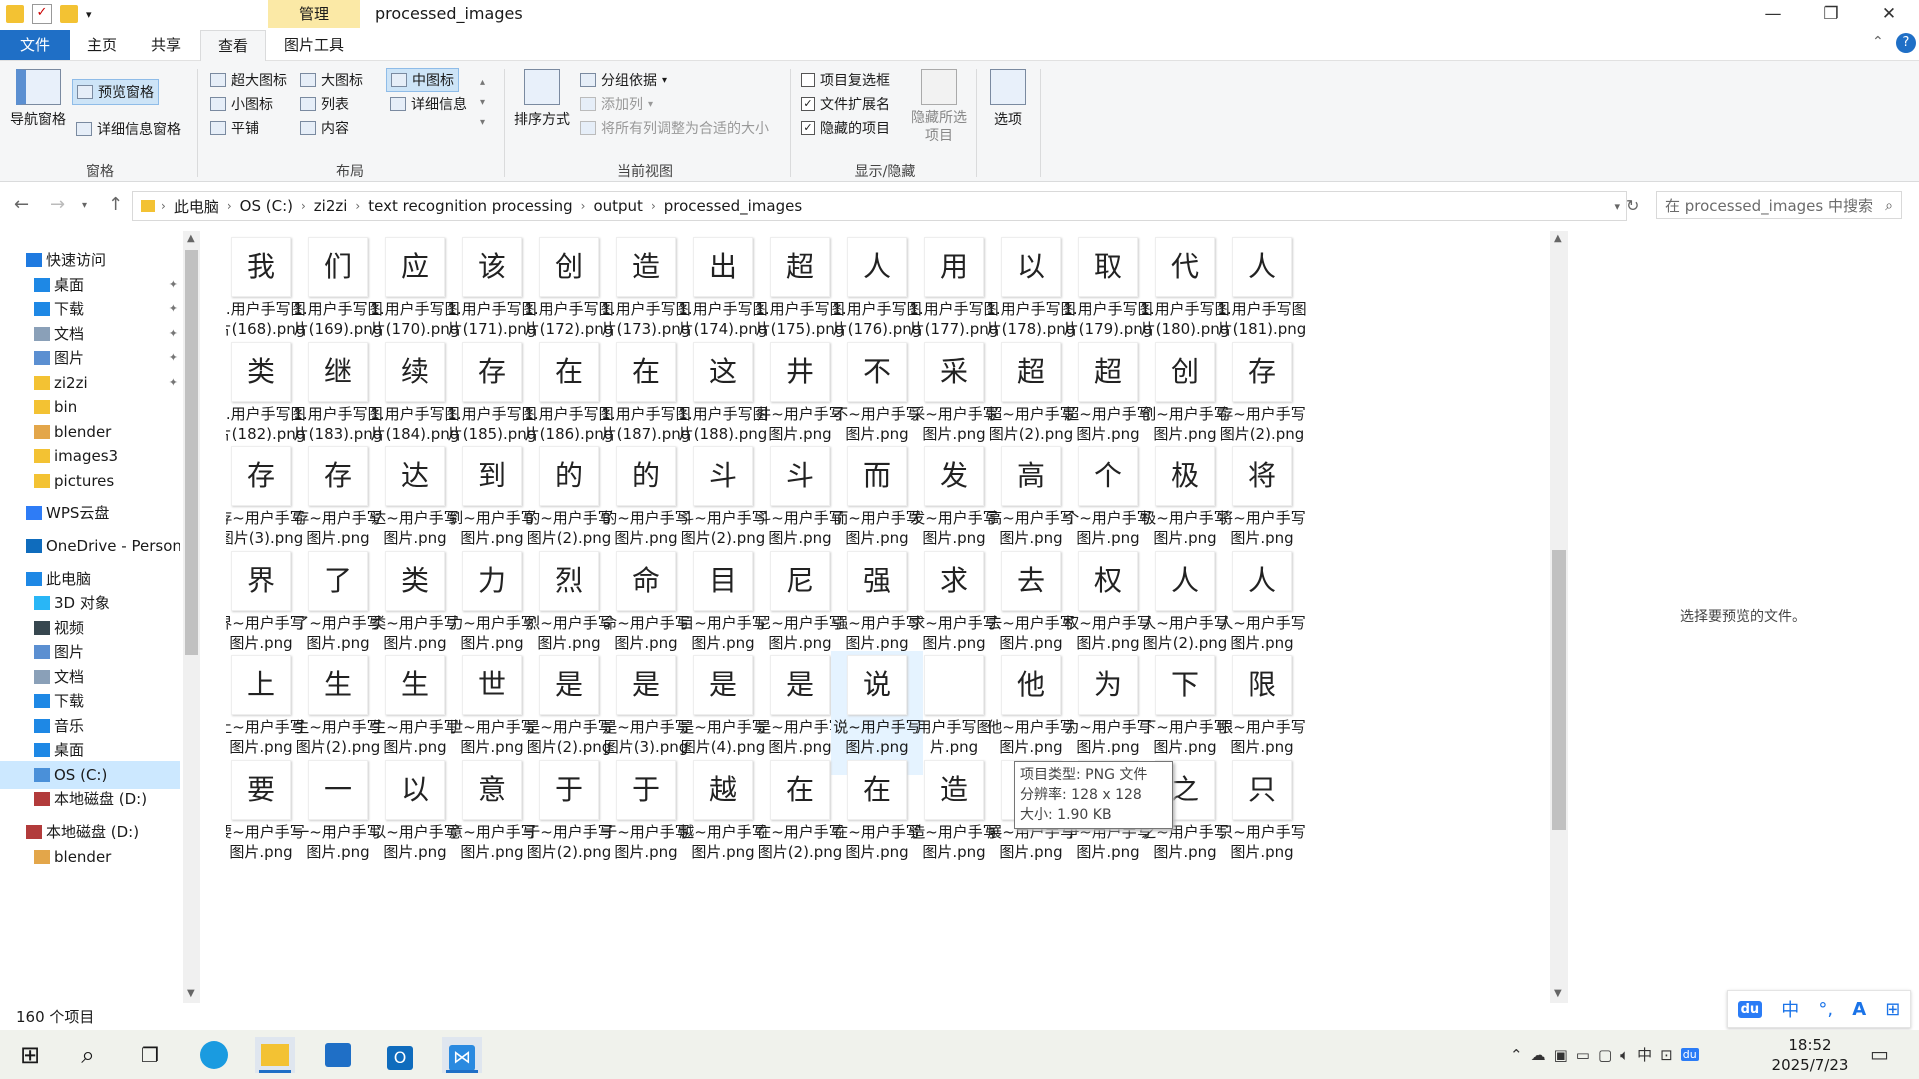  I want to click on nav-item: pictures, so click(90, 481).